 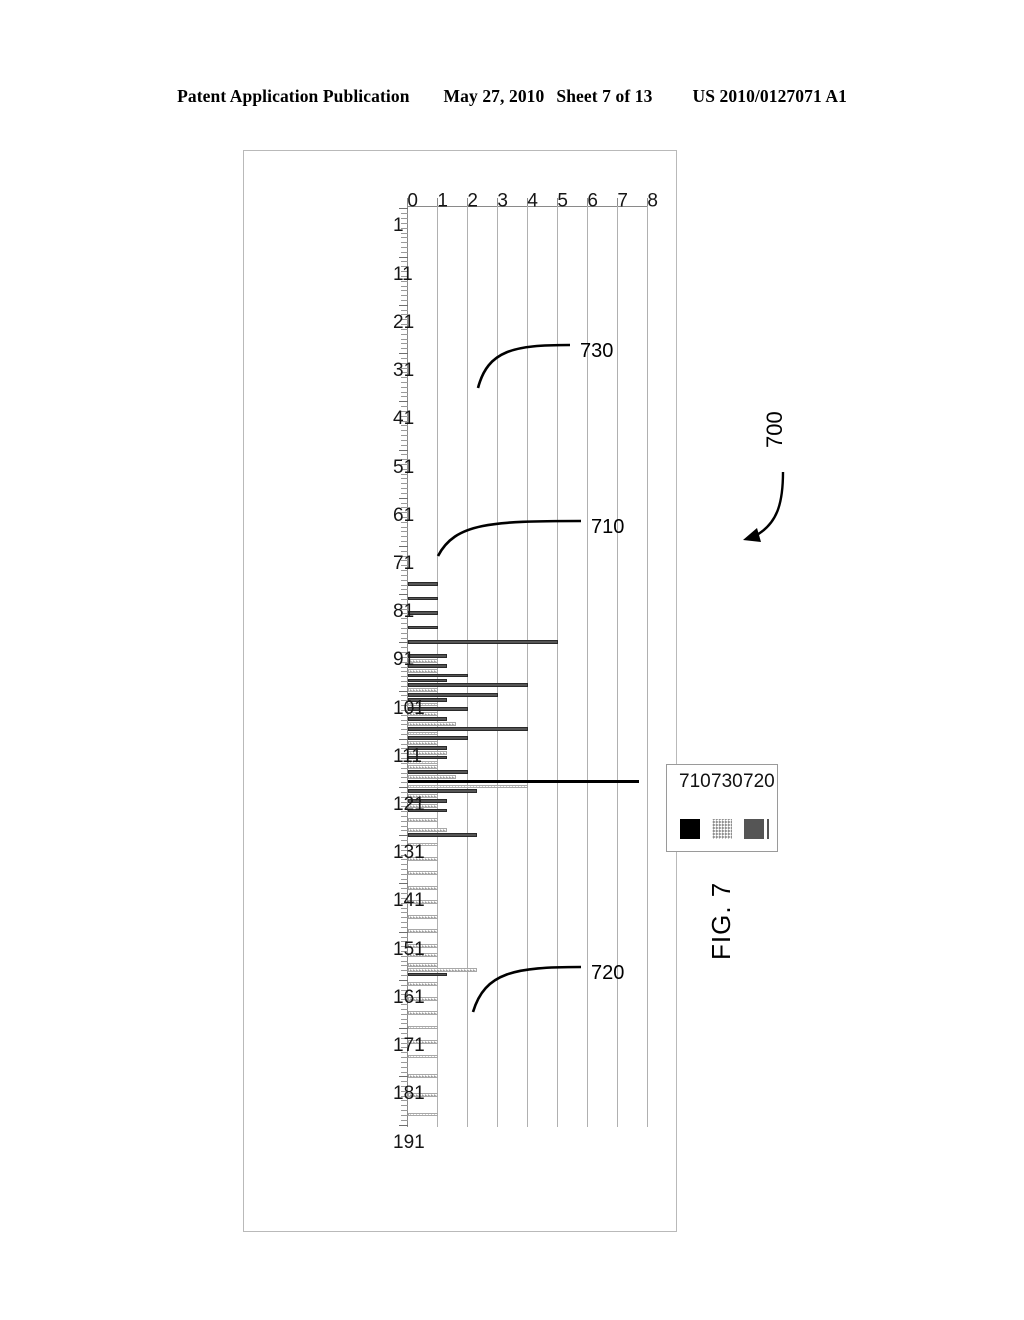 What do you see at coordinates (652, 201) in the screenshot?
I see `value-axis-label: 8` at bounding box center [652, 201].